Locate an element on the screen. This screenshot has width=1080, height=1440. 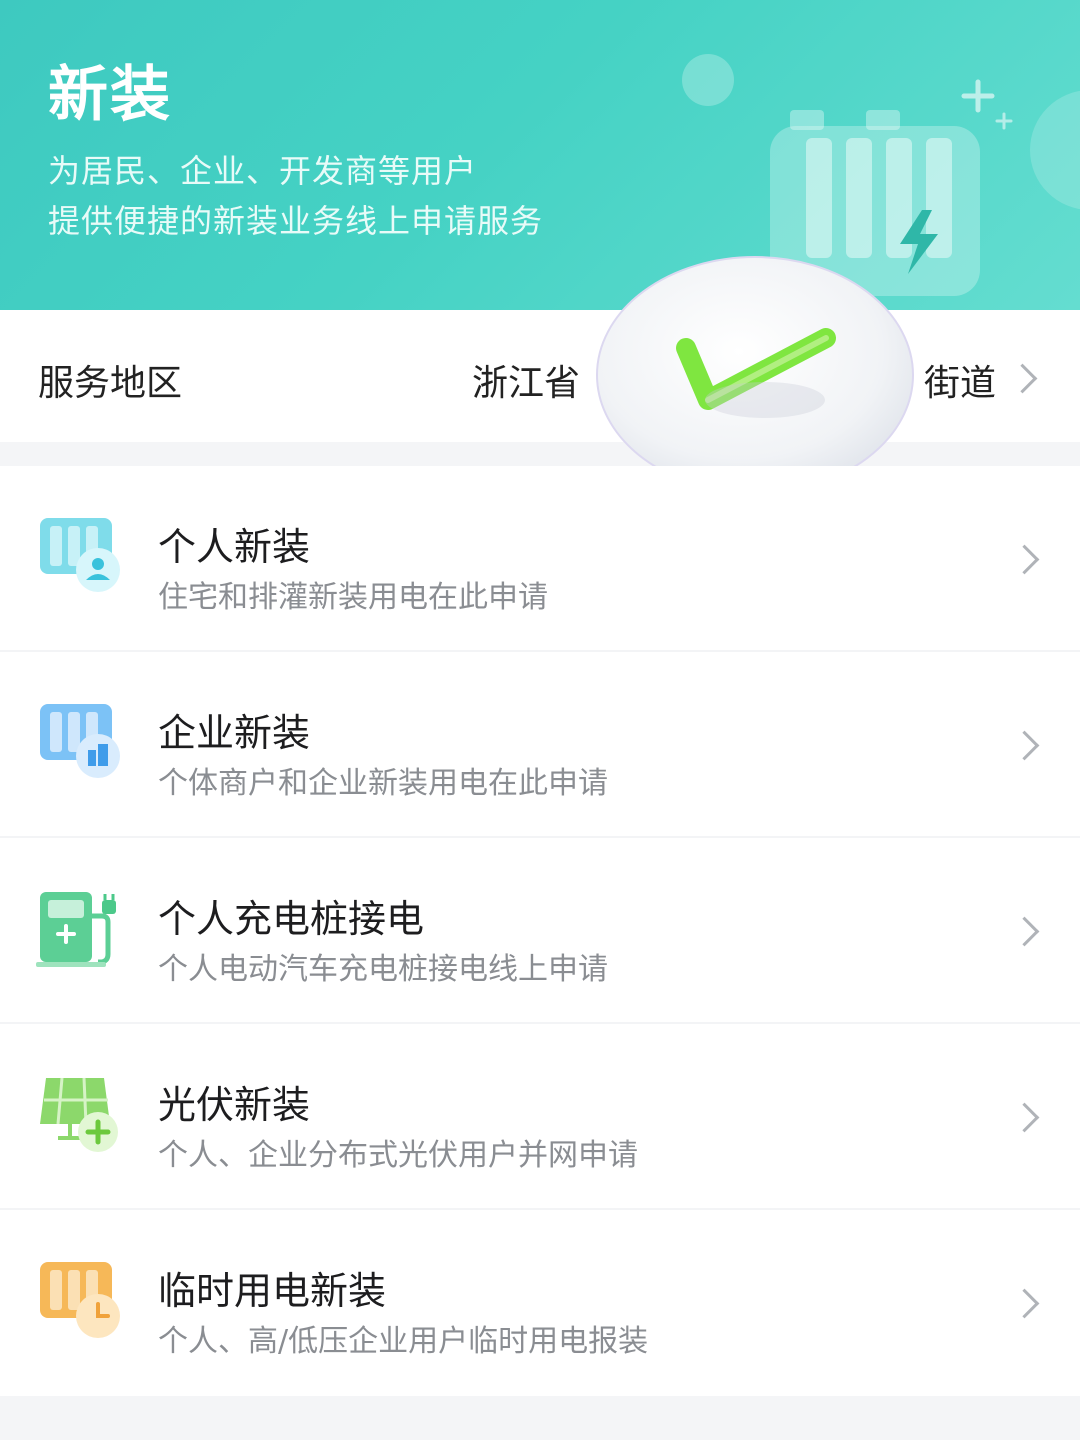
region-street-value: 街道 is located at coordinates (960, 383).